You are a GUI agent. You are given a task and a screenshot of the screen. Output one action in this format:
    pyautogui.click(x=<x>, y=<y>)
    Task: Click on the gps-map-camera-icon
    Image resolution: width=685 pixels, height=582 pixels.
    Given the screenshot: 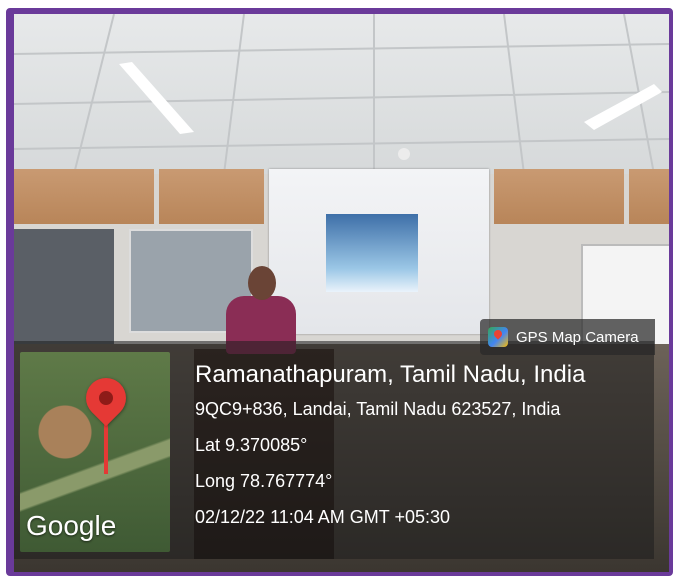 What is the action you would take?
    pyautogui.click(x=498, y=337)
    